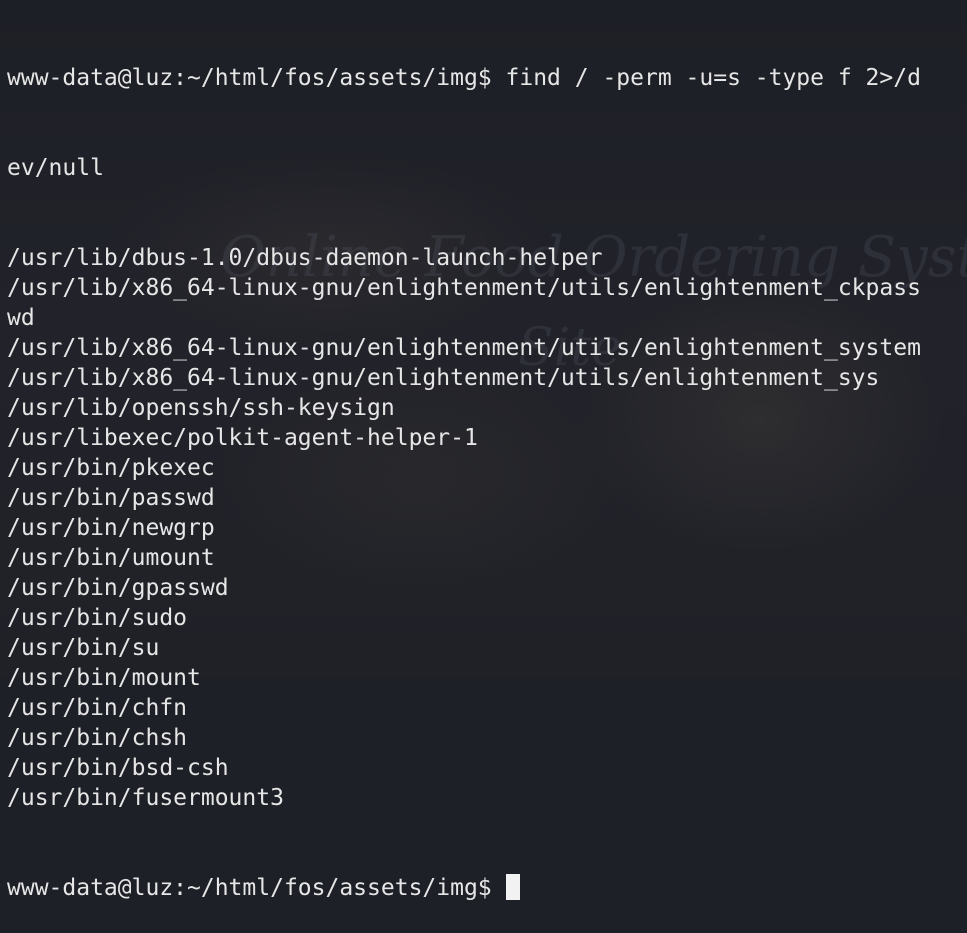 The image size is (967, 933). What do you see at coordinates (97, 618) in the screenshot?
I see `output-line: /usr/bin/sudo` at bounding box center [97, 618].